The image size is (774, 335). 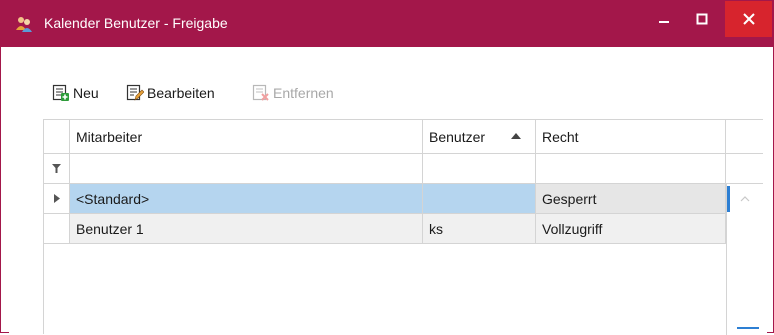 What do you see at coordinates (748, 328) in the screenshot?
I see `scrollbar-bottom-indicator` at bounding box center [748, 328].